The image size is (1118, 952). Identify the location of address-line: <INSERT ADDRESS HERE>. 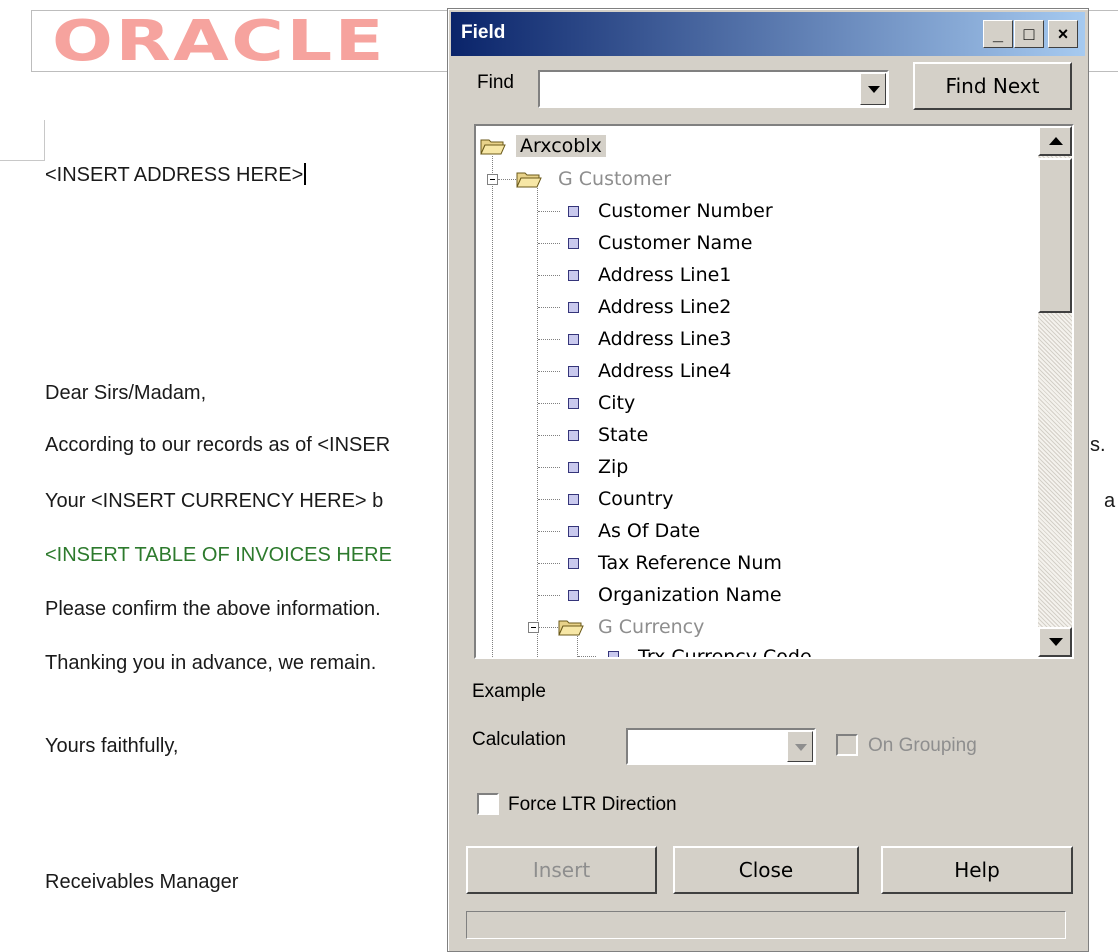
(176, 175).